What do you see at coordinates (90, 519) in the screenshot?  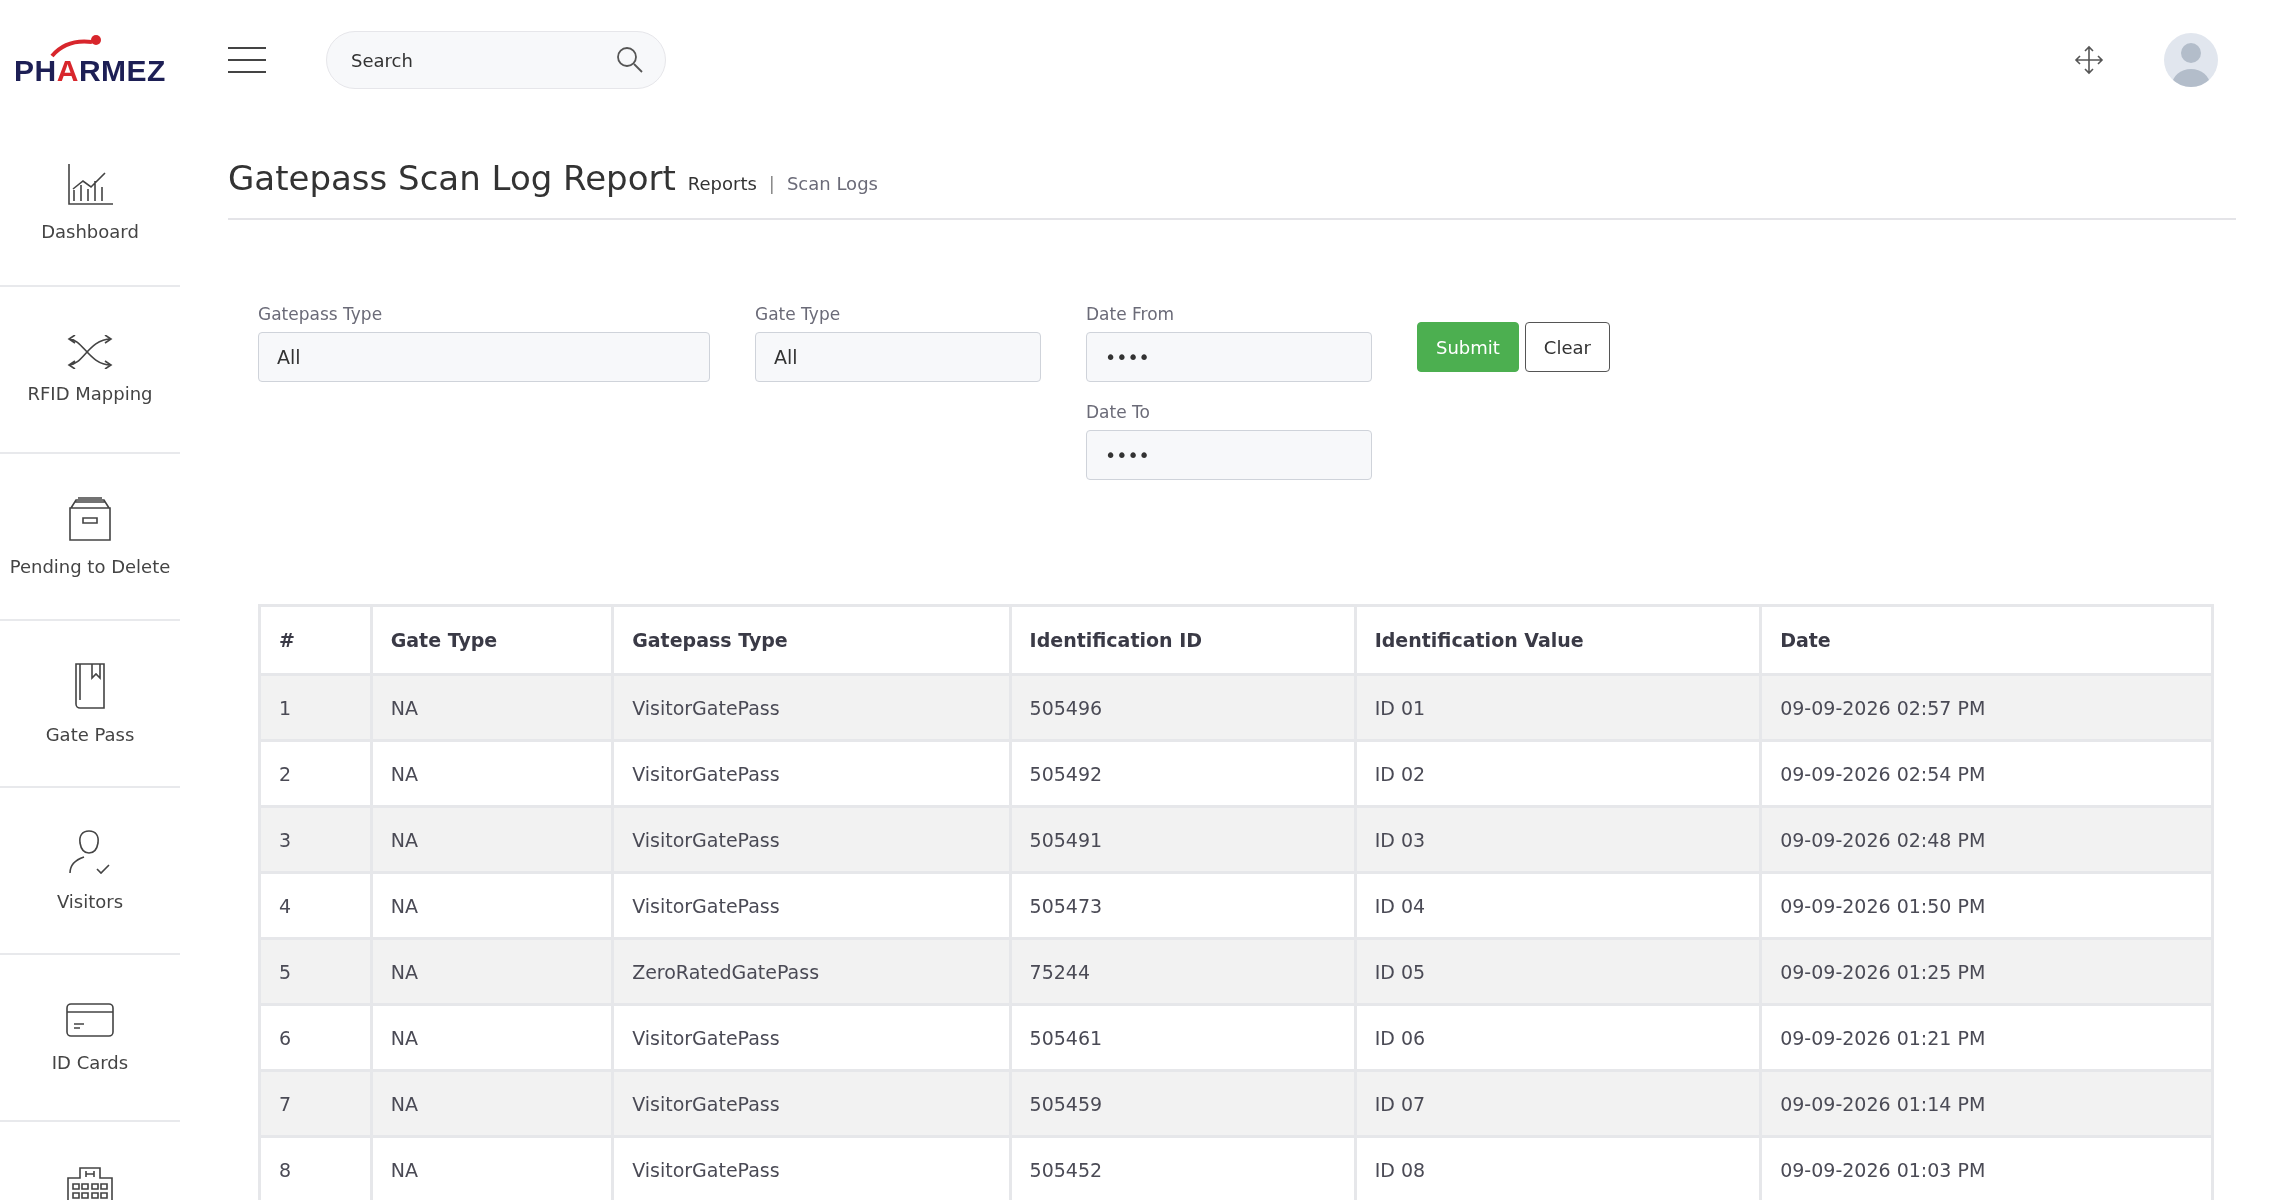 I see `archive-box-icon` at bounding box center [90, 519].